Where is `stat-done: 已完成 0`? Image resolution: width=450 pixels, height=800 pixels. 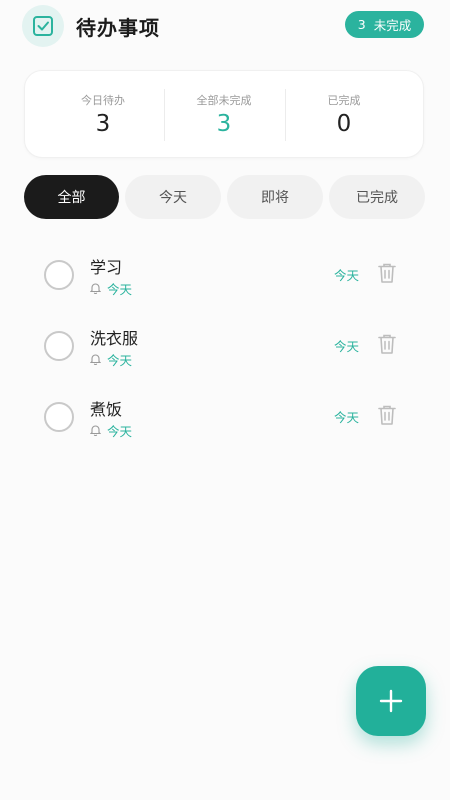 stat-done: 已完成 0 is located at coordinates (344, 115).